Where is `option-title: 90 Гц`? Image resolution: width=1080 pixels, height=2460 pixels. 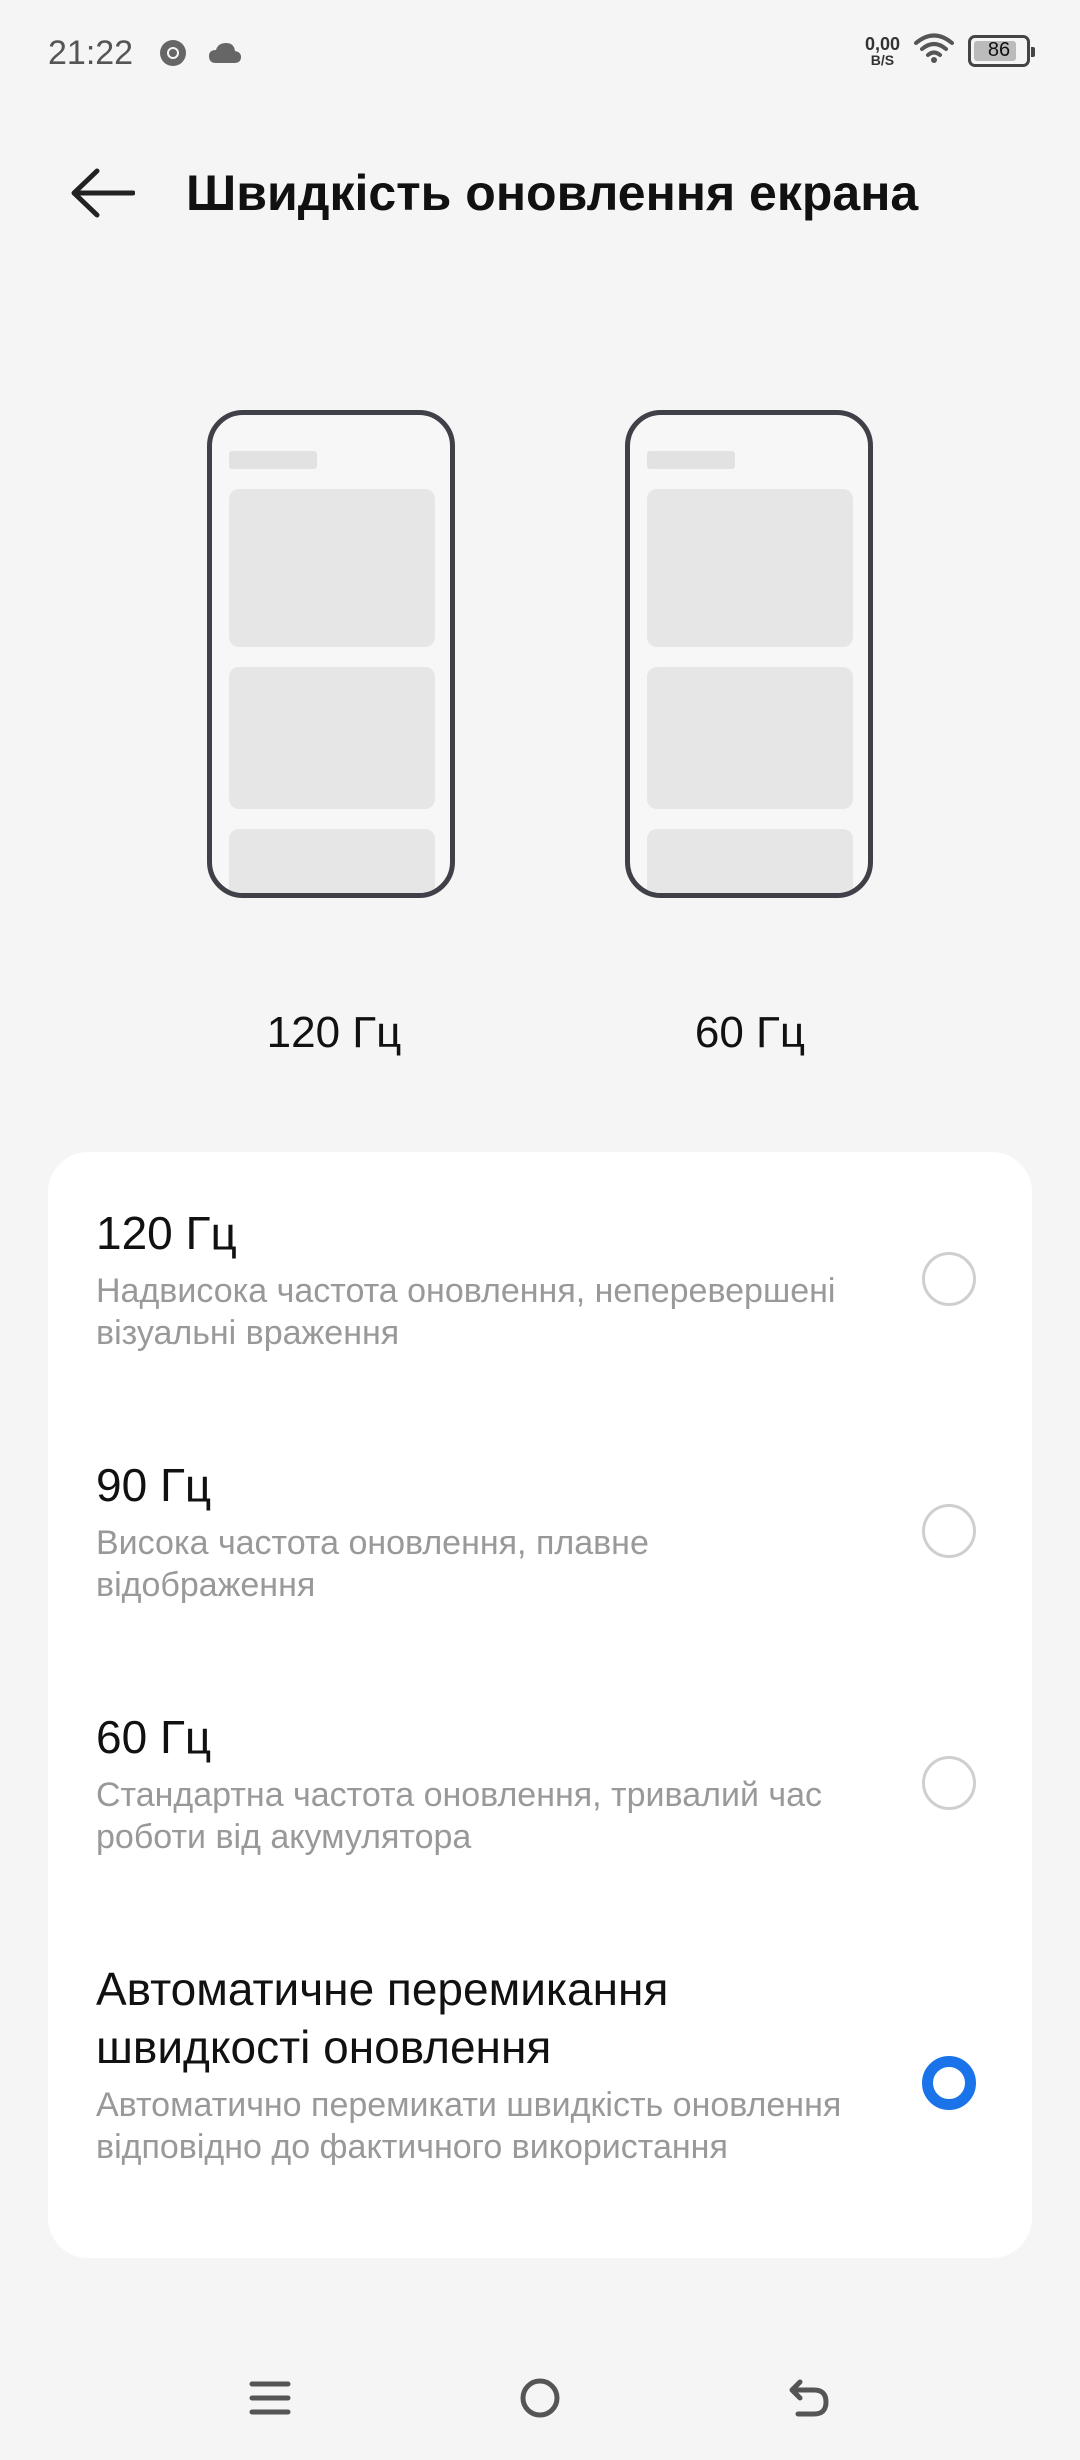
option-title: 90 Гц is located at coordinates (154, 1485).